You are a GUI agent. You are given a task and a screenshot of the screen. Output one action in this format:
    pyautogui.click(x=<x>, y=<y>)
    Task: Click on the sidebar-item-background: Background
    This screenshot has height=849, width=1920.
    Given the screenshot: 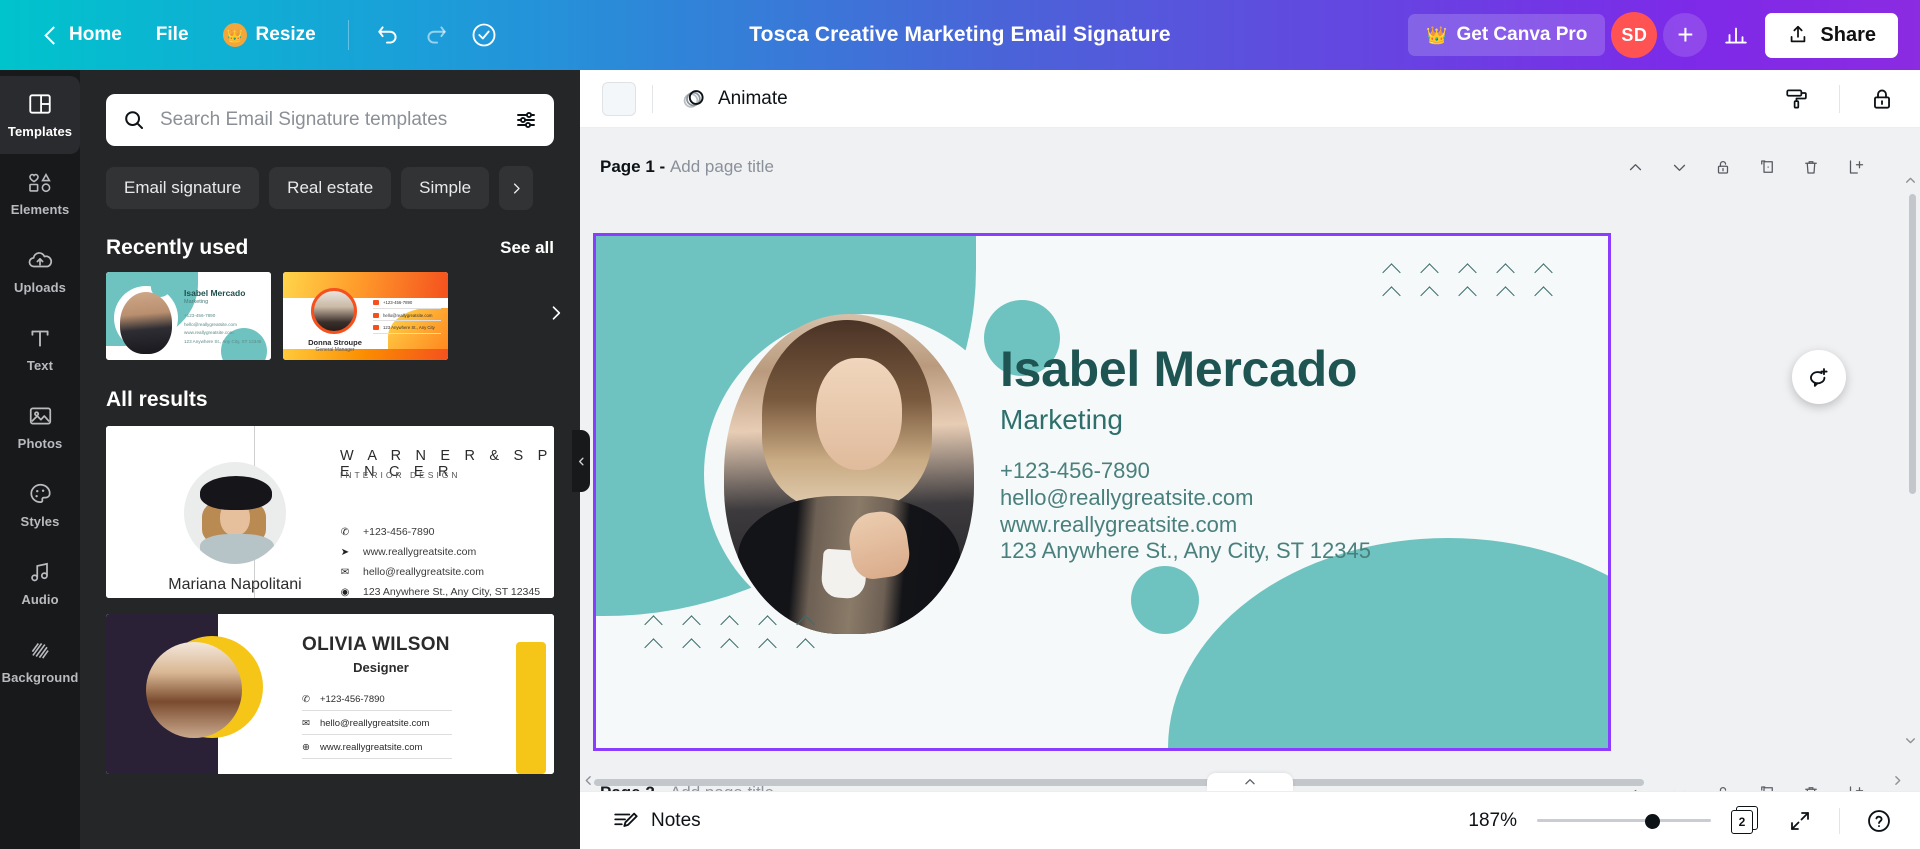 What is the action you would take?
    pyautogui.click(x=40, y=661)
    